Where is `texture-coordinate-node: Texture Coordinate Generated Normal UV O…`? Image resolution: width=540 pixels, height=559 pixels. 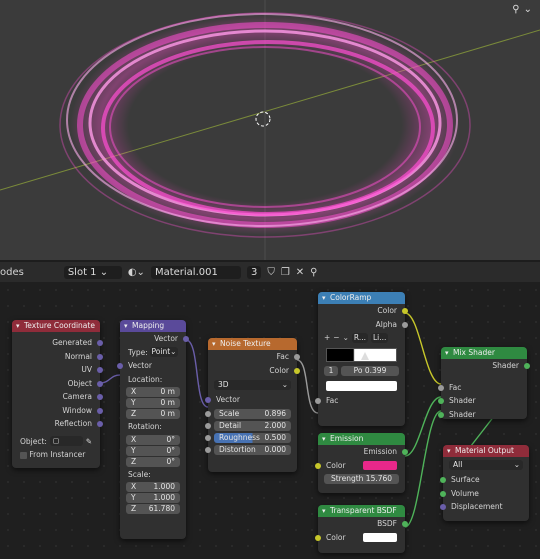
texture-coordinate-node: Texture Coordinate Generated Normal UV O… is located at coordinates (57, 394).